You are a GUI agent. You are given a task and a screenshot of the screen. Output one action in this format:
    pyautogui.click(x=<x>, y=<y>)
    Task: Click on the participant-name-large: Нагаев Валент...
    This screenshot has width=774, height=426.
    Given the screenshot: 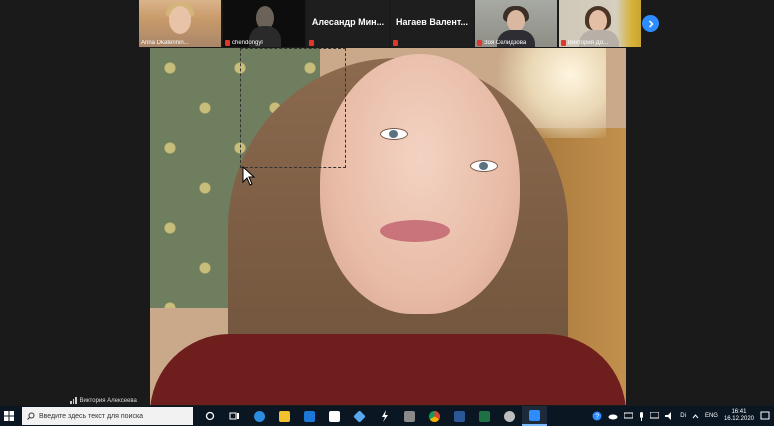 What is the action you would take?
    pyautogui.click(x=432, y=22)
    